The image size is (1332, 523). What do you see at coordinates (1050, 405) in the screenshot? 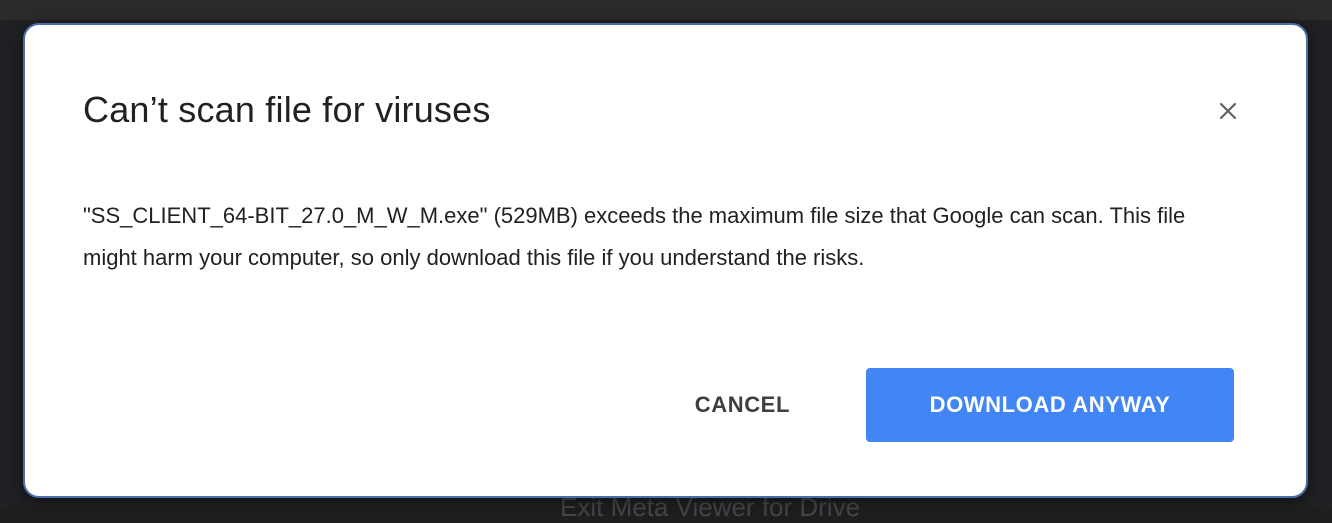
I see `download-anyway-button: DOWNLOAD ANYWAY` at bounding box center [1050, 405].